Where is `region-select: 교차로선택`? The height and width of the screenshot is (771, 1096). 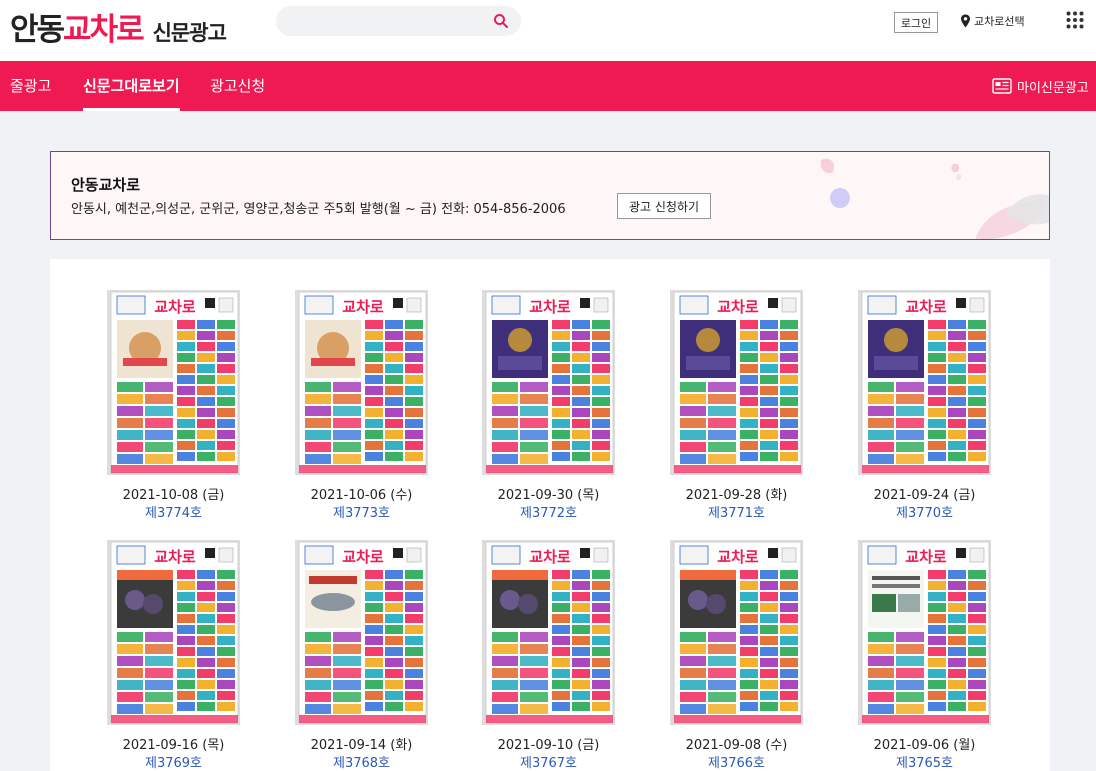 region-select: 교차로선택 is located at coordinates (992, 21).